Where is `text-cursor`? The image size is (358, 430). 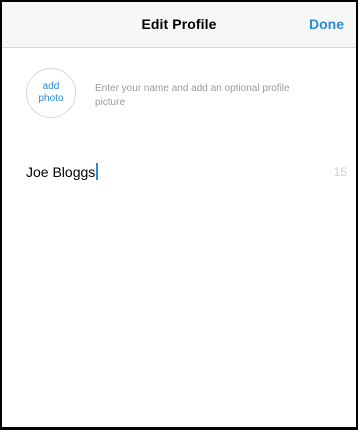
text-cursor is located at coordinates (97, 171).